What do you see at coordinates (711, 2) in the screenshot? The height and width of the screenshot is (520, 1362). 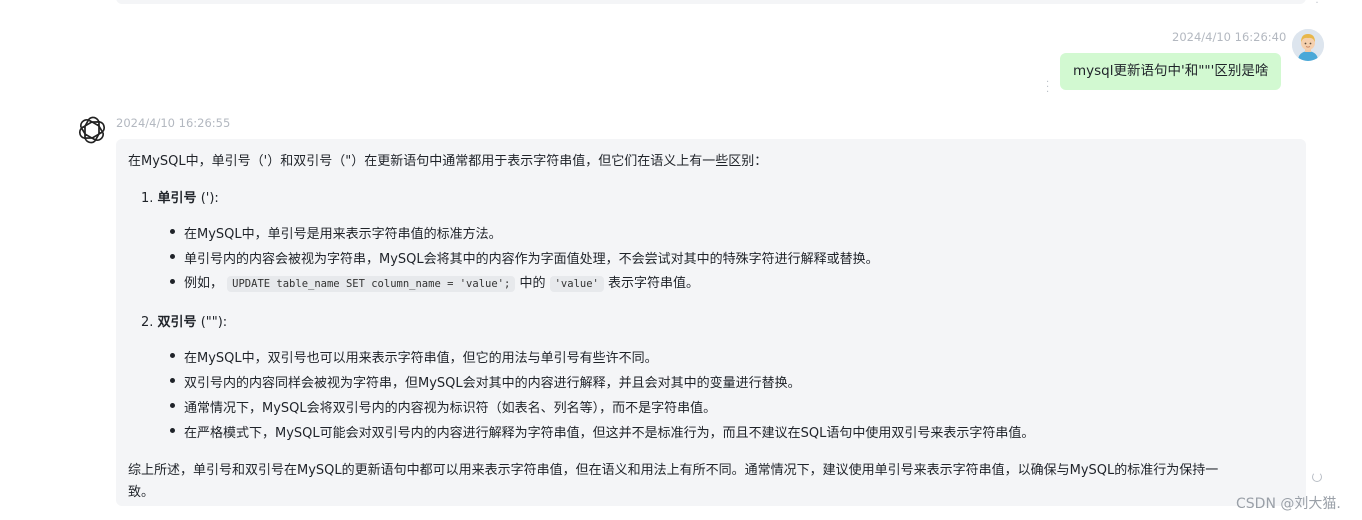 I see `previous-message-card` at bounding box center [711, 2].